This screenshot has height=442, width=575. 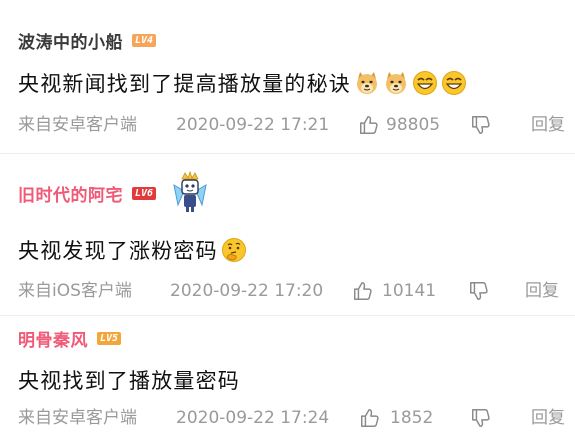 What do you see at coordinates (184, 84) in the screenshot?
I see `comment-text: 央视新闻找到了提高播放量的秘诀` at bounding box center [184, 84].